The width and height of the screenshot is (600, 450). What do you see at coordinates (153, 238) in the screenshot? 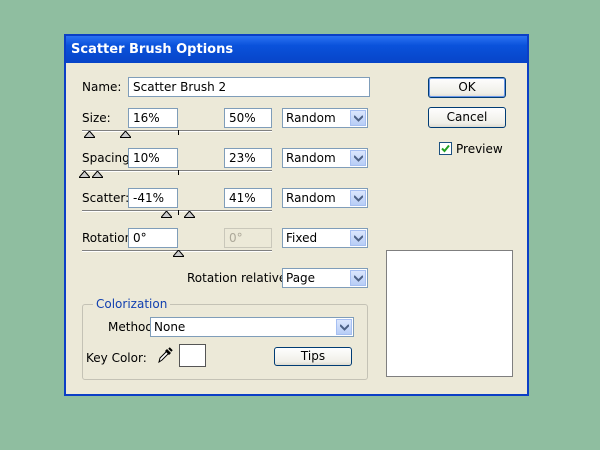
I see `rotation-min-input: 0°` at bounding box center [153, 238].